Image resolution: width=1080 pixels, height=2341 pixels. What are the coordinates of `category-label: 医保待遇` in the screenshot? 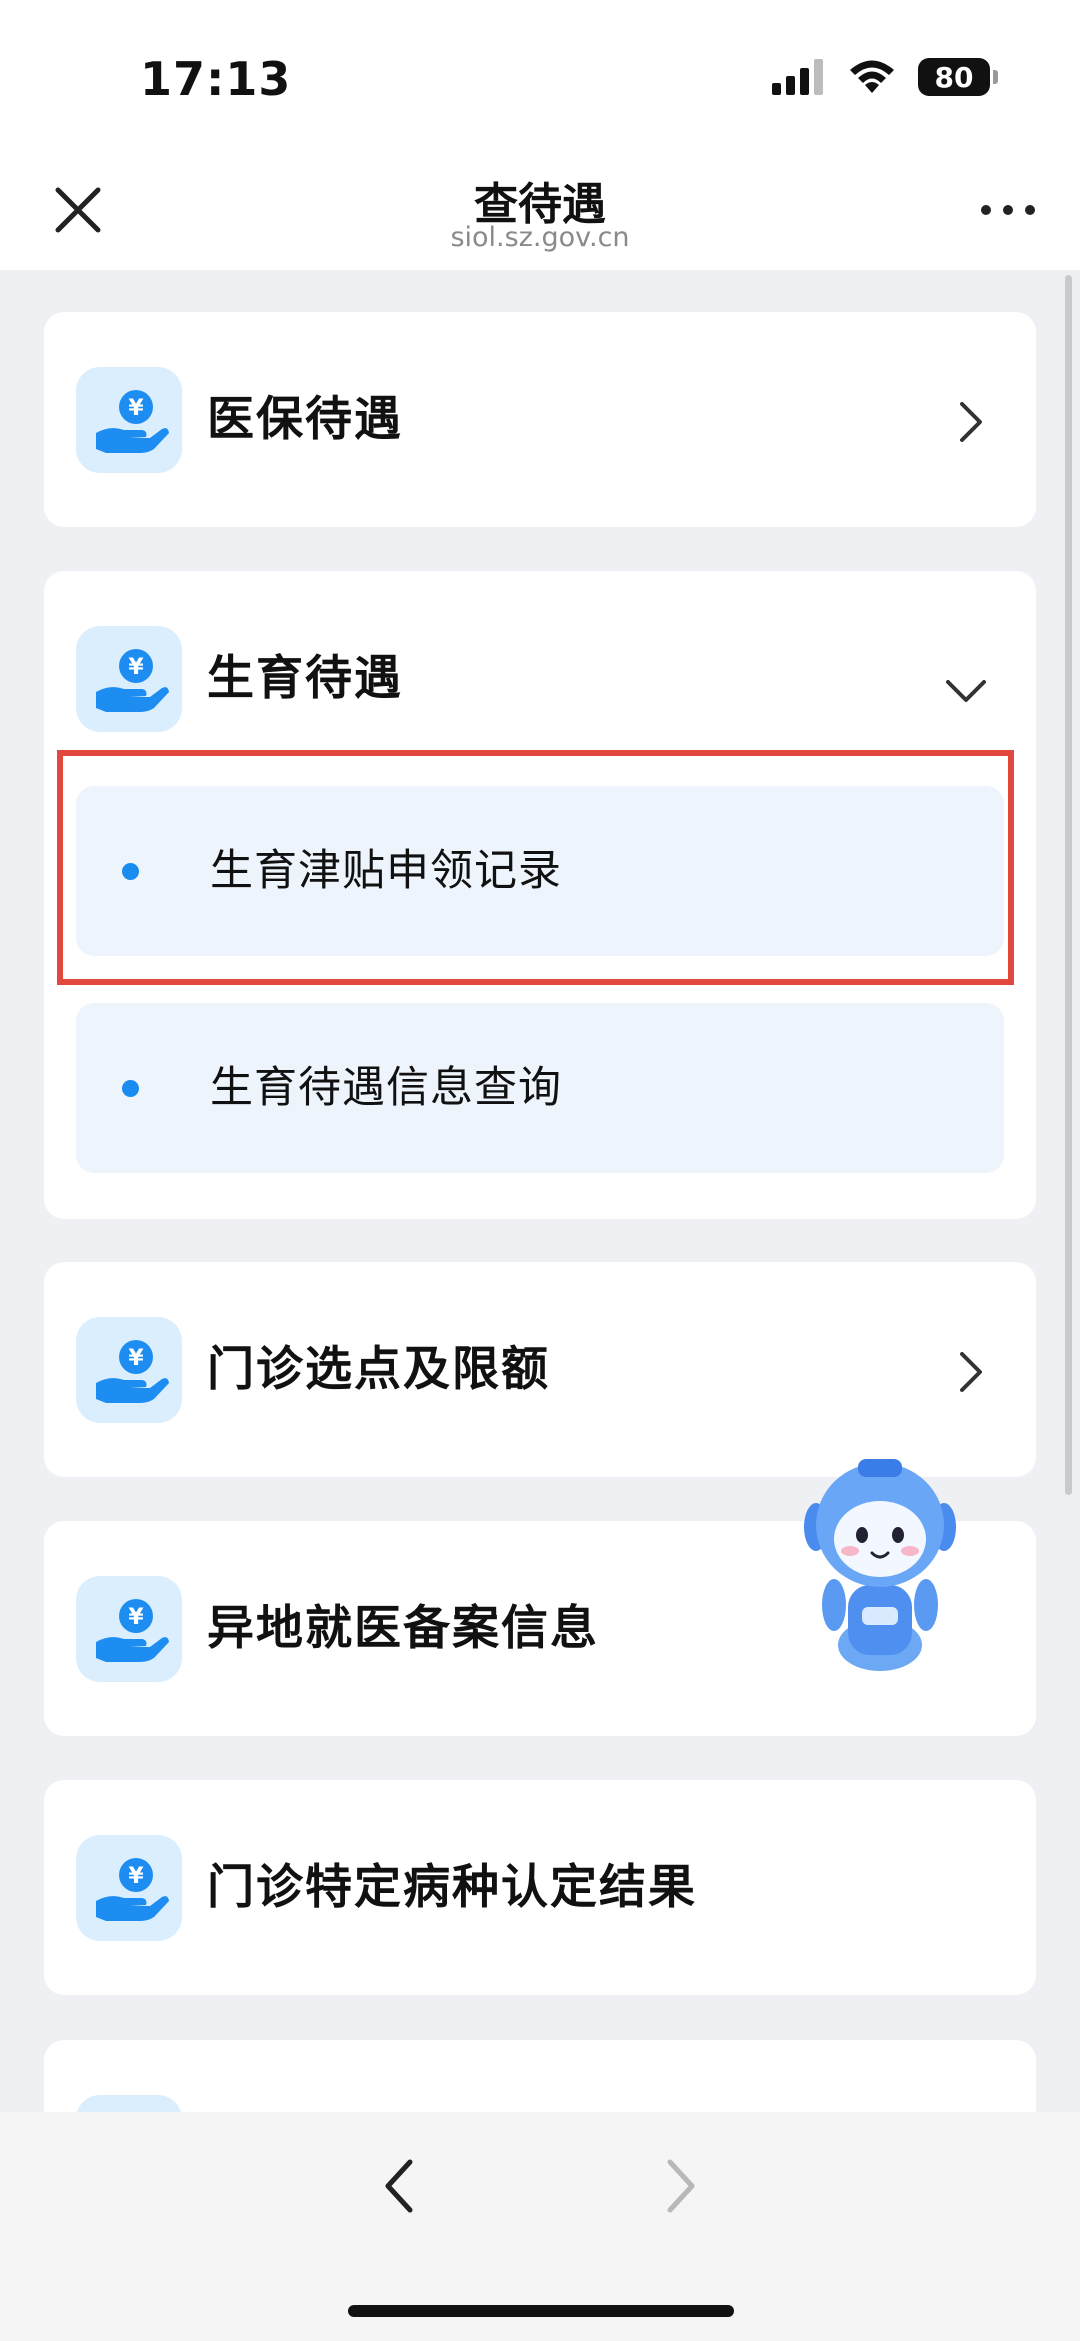 It's located at (305, 419).